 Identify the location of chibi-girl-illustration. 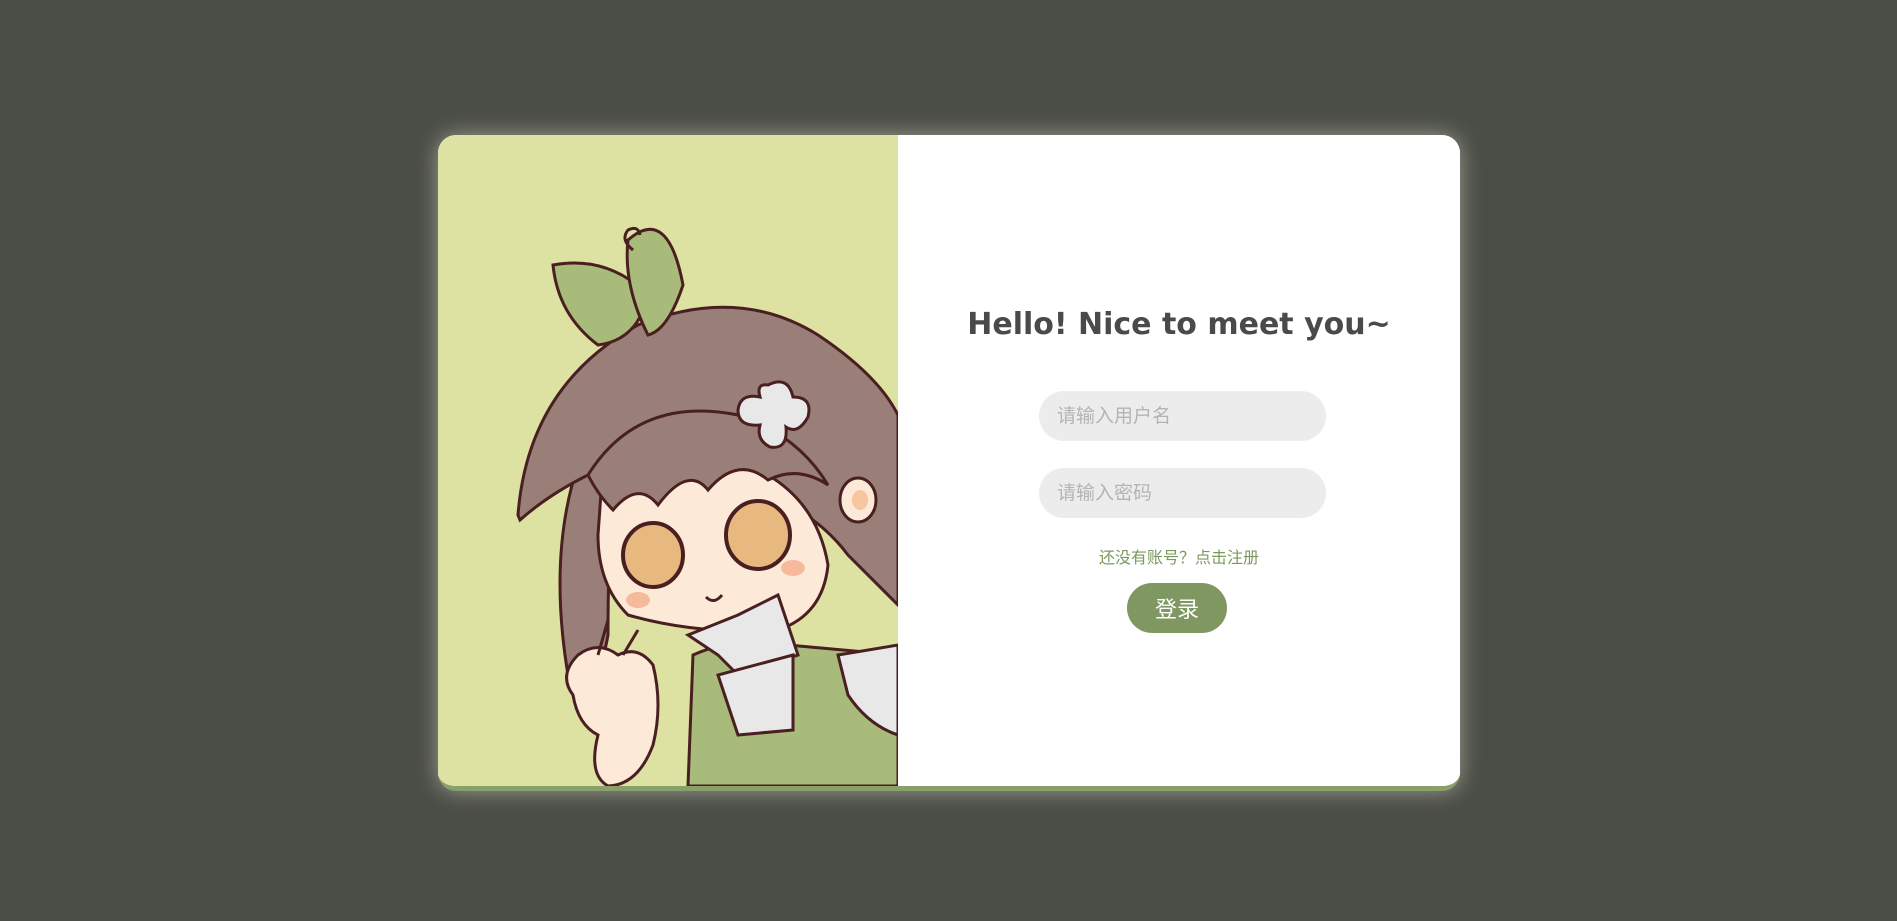
(707, 506).